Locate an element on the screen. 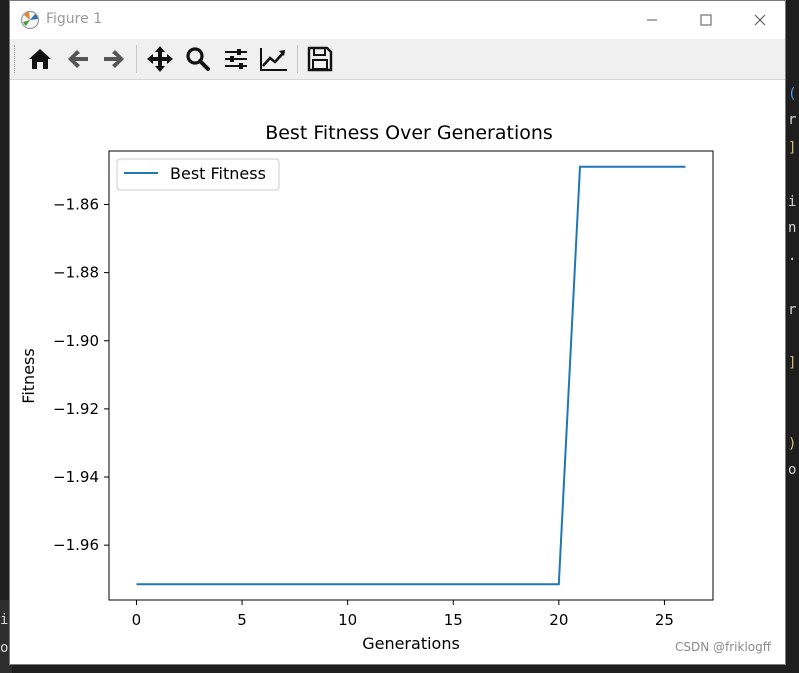 This screenshot has width=799, height=673. x-tick-label: 0 is located at coordinates (137, 620).